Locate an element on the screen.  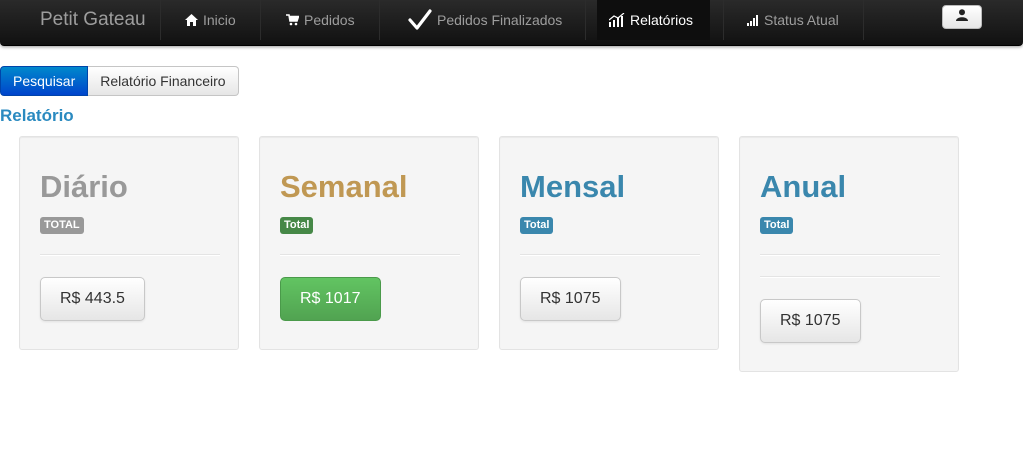
signal-icon is located at coordinates (753, 20).